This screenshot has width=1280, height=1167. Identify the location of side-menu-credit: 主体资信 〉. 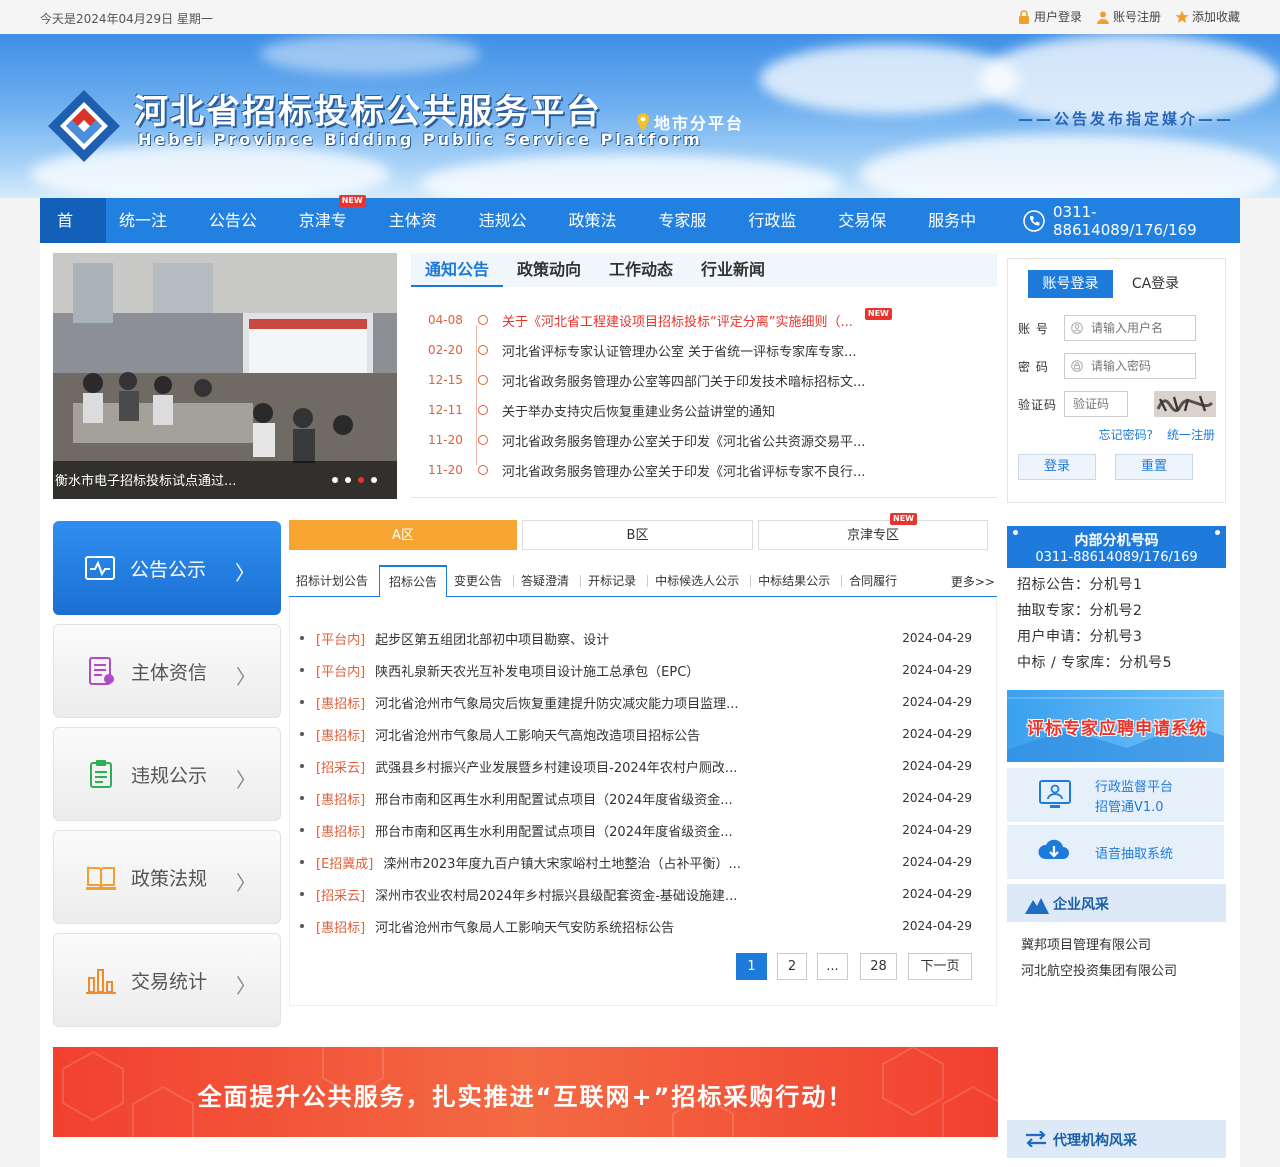
(167, 671).